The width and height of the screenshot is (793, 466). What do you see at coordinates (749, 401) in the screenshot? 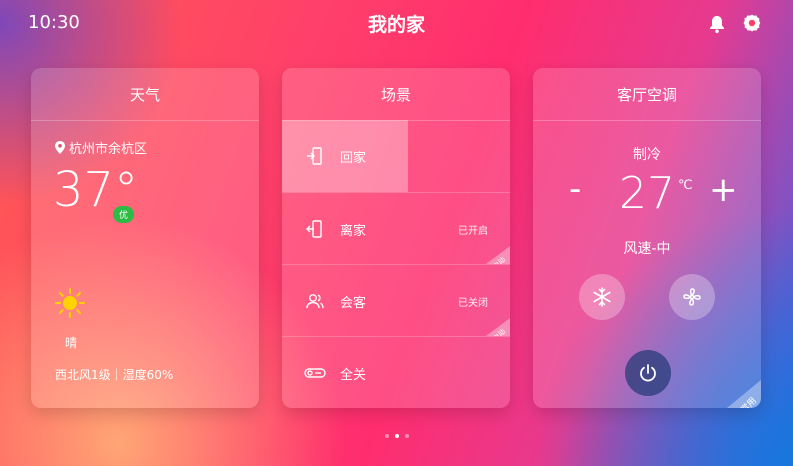
I see `common-tag-label: 常用` at bounding box center [749, 401].